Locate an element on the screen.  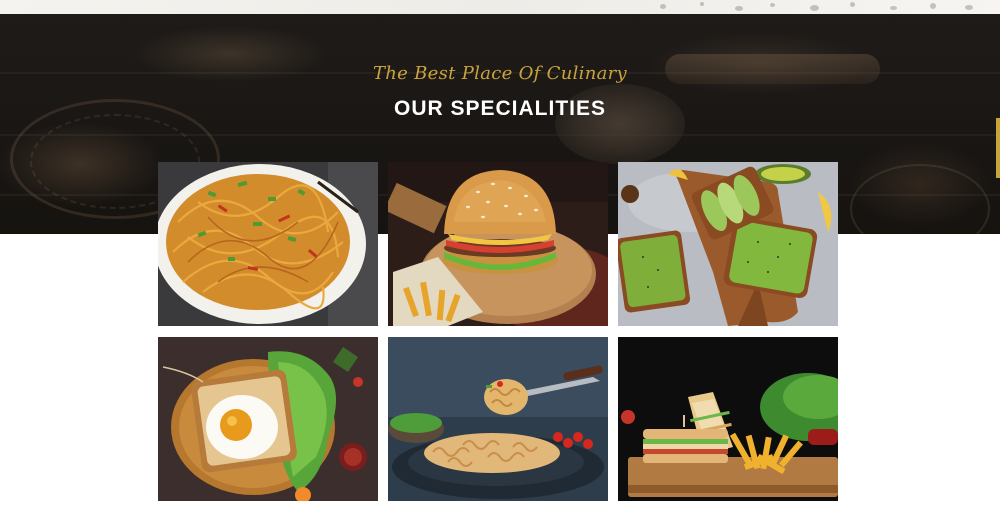
section-subtitle: The Best Place Of Culinary is located at coordinates (500, 73).